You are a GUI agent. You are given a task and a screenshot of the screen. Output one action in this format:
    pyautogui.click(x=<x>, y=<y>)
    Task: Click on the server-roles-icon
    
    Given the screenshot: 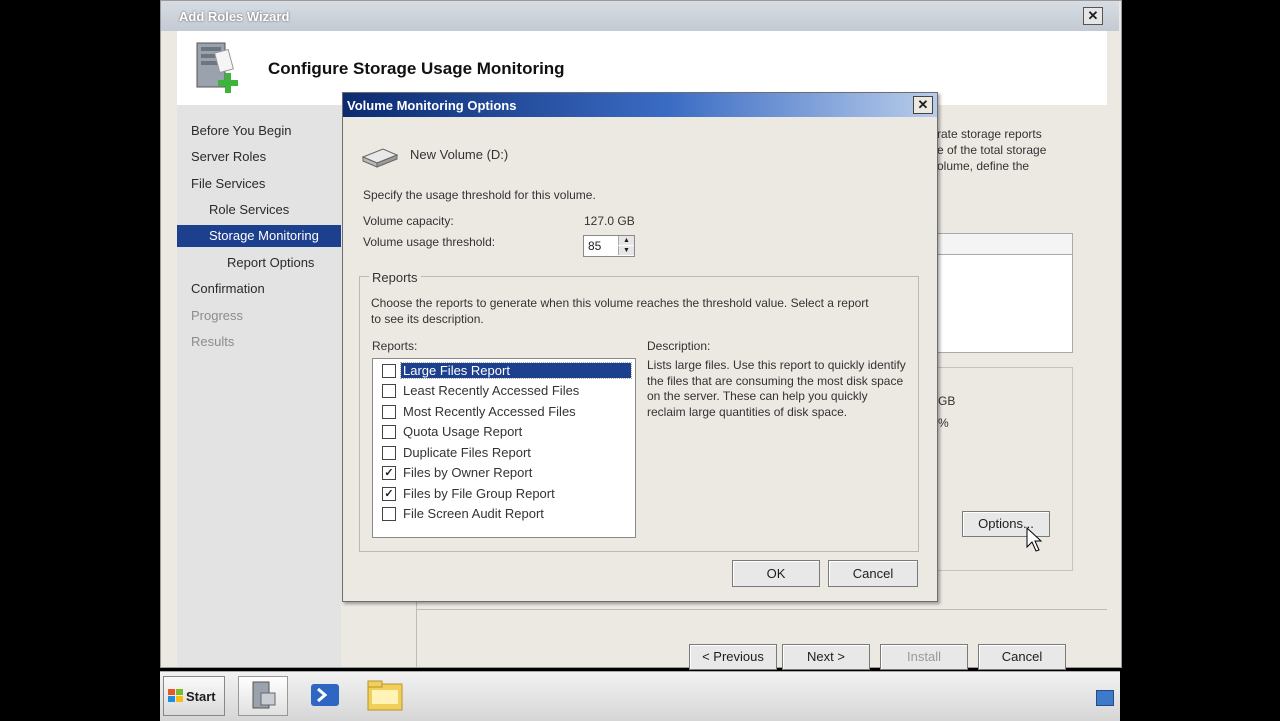 What is the action you would take?
    pyautogui.click(x=217, y=67)
    